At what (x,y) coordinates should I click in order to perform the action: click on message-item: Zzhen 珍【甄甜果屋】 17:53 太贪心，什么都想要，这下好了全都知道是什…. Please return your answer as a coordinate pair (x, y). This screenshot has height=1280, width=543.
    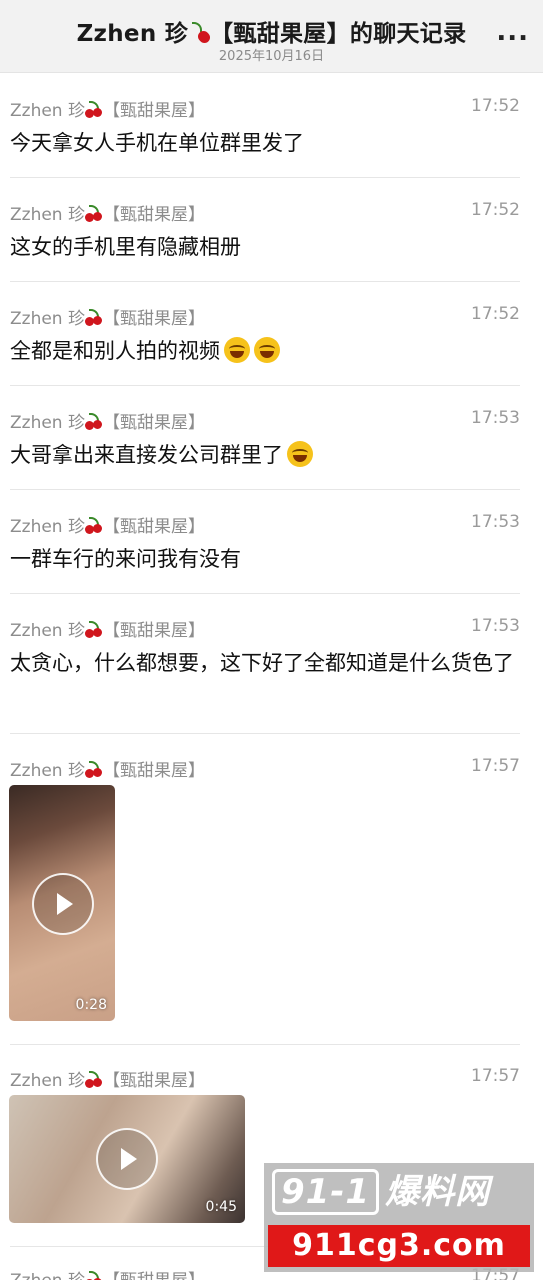
    Looking at the image, I should click on (265, 668).